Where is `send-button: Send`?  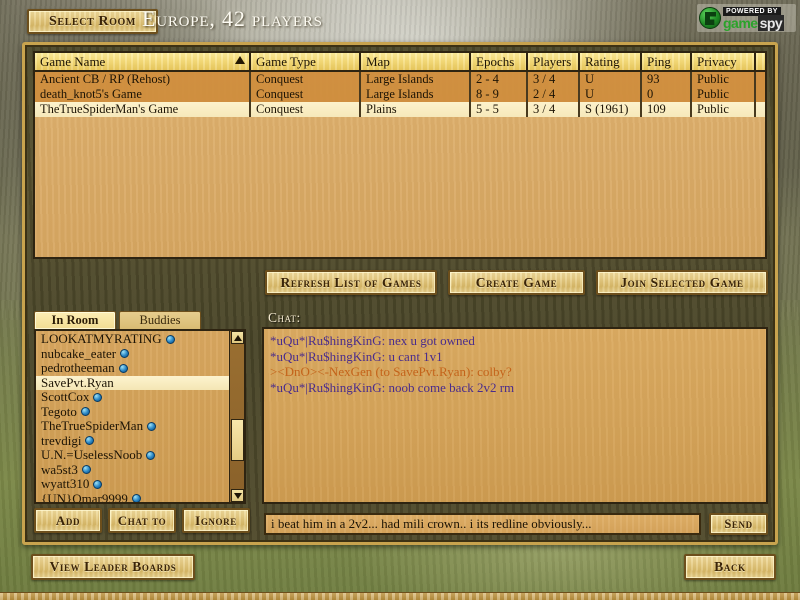
send-button: Send is located at coordinates (738, 524).